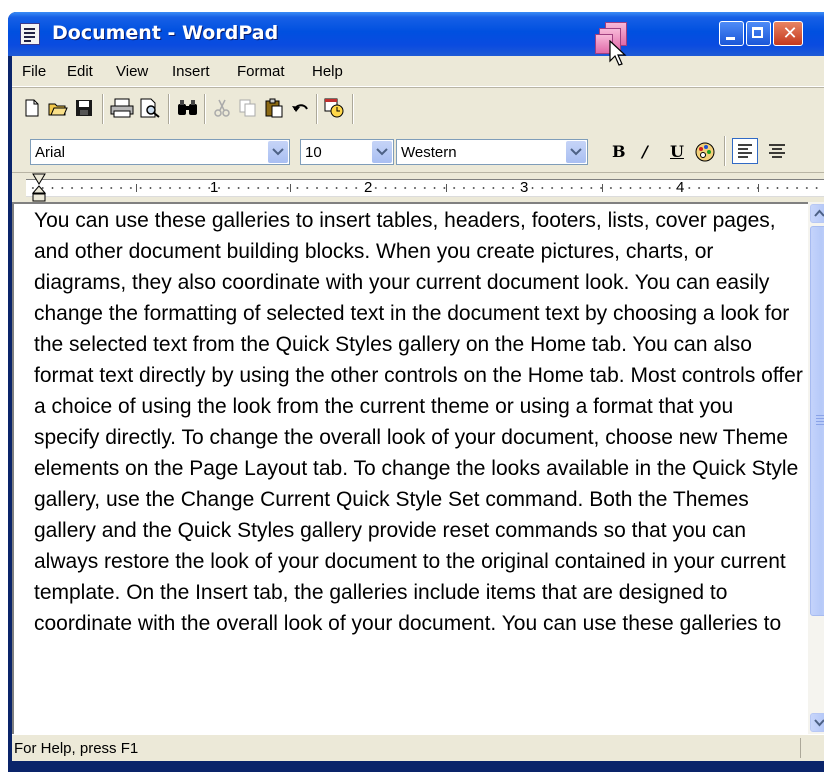  Describe the element at coordinates (731, 33) in the screenshot. I see `minimize-button` at that location.